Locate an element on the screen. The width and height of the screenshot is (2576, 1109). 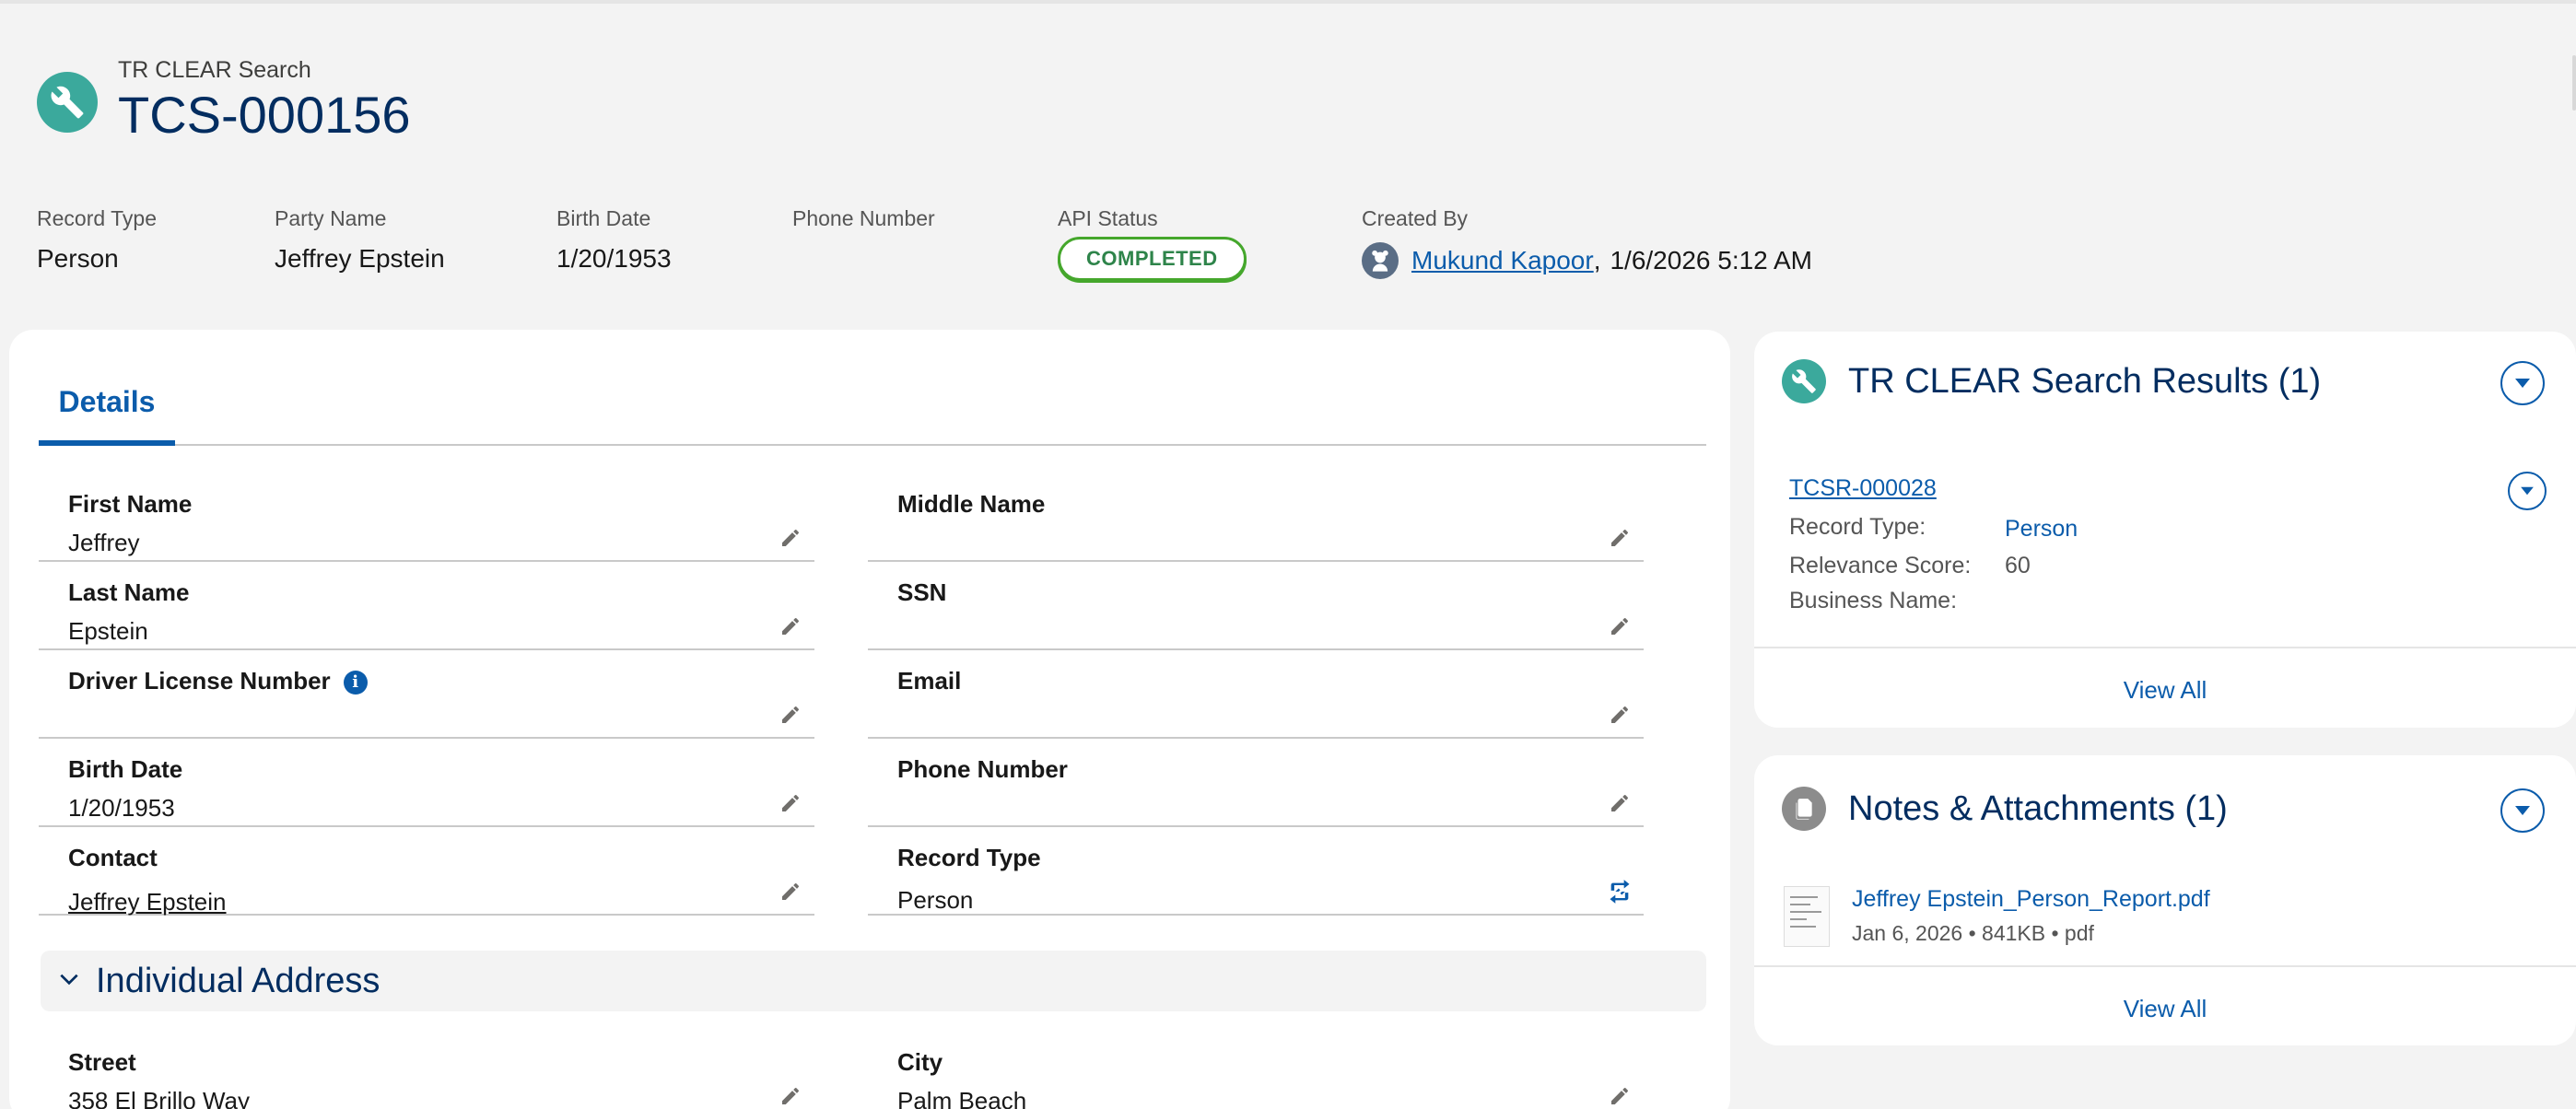
highlight-label: Record Type is located at coordinates (97, 218).